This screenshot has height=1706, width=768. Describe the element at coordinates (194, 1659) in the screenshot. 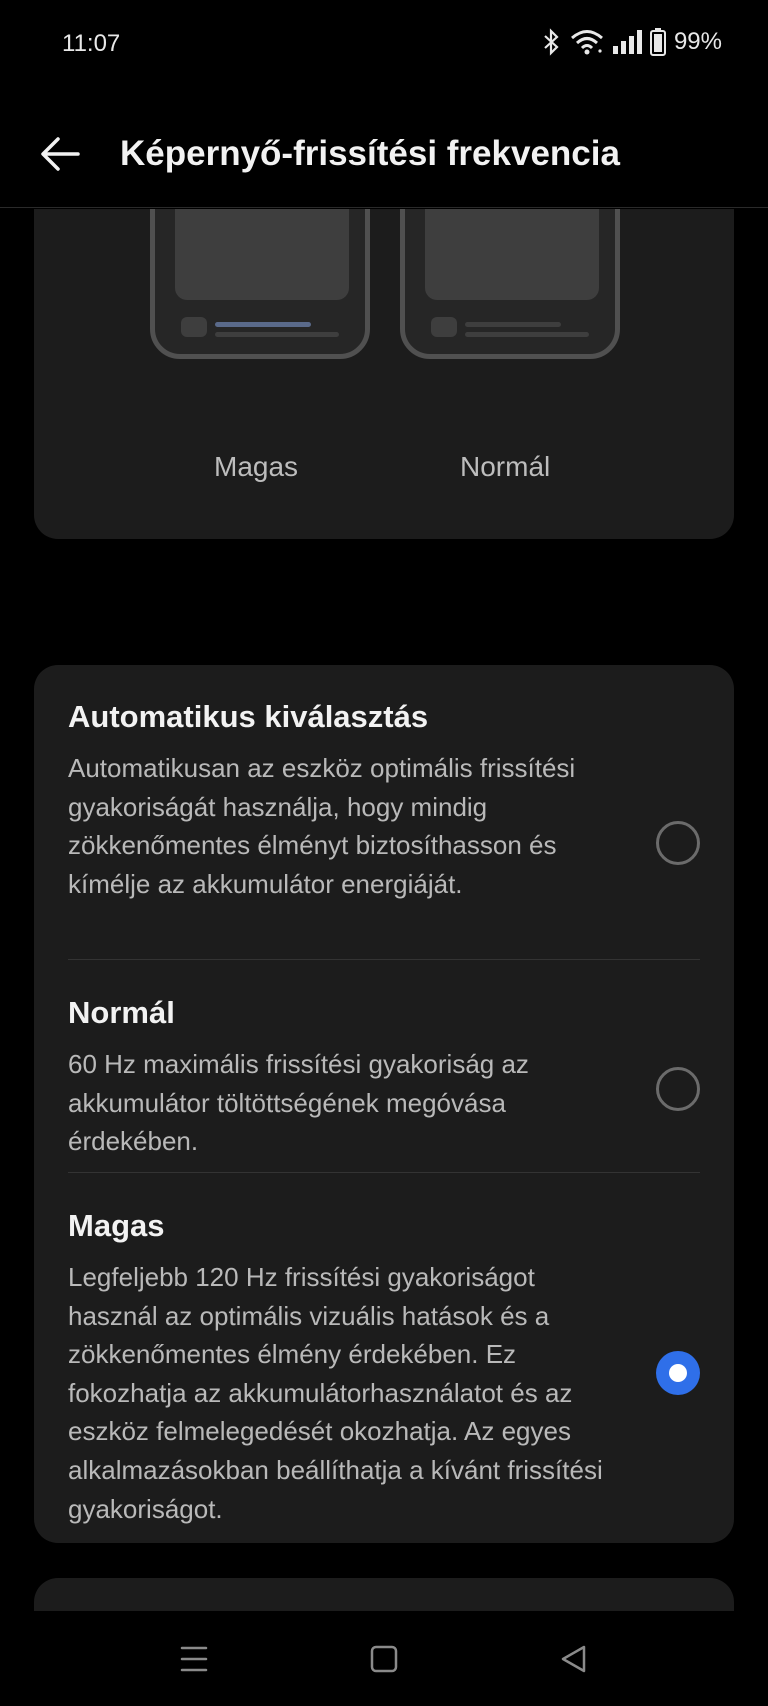

I see `menu-icon` at that location.